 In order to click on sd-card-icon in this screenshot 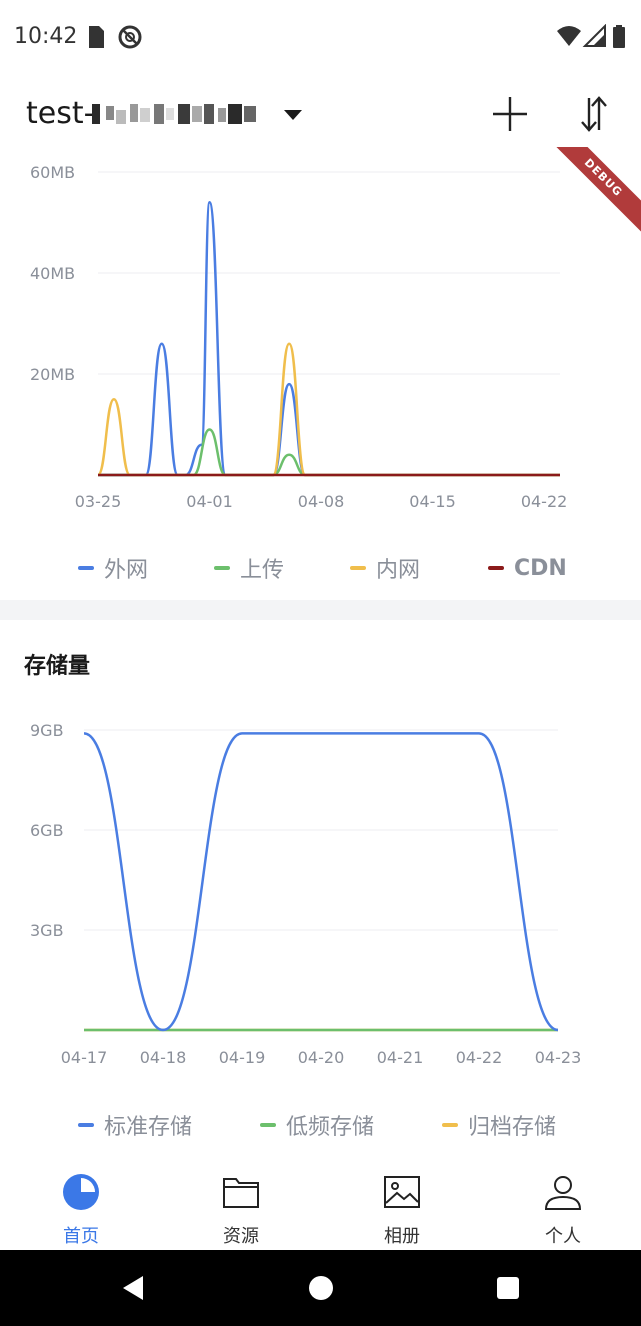, I will do `click(96, 37)`.